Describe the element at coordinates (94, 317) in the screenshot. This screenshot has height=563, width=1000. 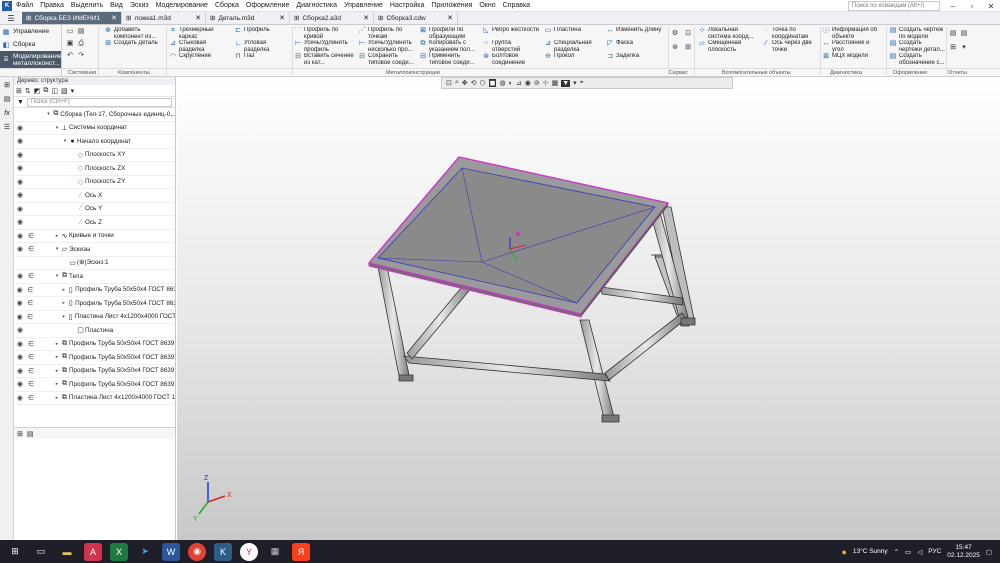
I see `tree-row: ◉ ∈ ▾ ▯ Пластина Лист 4x1200x4000 ГОСТ 1` at that location.